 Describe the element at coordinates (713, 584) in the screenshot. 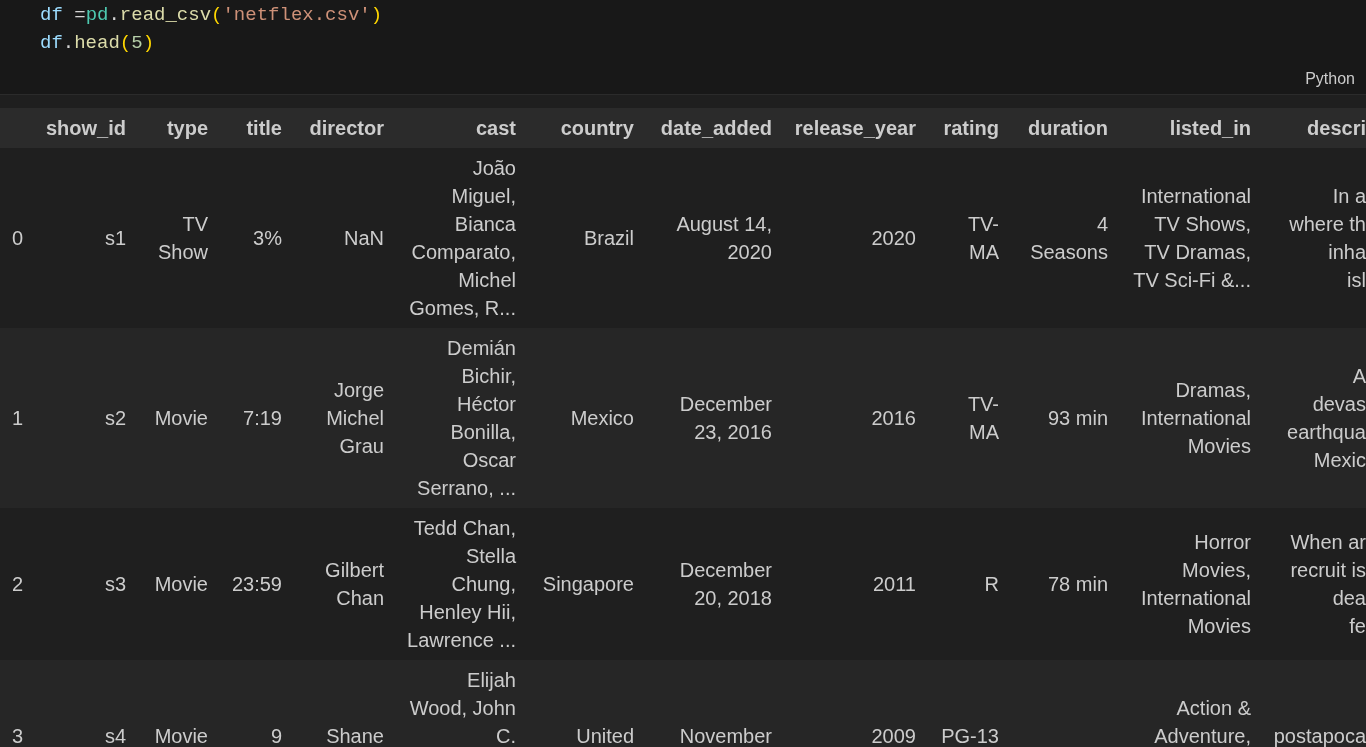

I see `table-cell: December 20, 2018` at that location.